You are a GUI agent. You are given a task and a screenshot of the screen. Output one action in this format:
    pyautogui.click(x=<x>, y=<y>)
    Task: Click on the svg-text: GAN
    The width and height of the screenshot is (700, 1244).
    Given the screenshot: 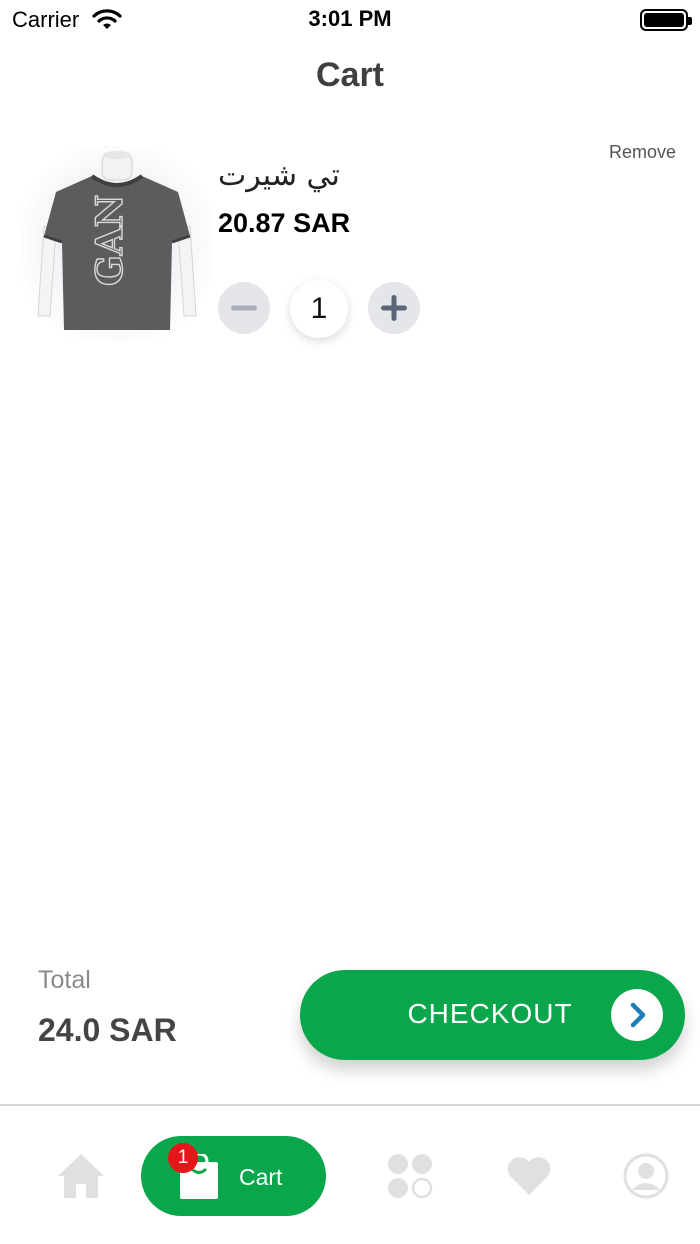 What is the action you would take?
    pyautogui.click(x=110, y=240)
    